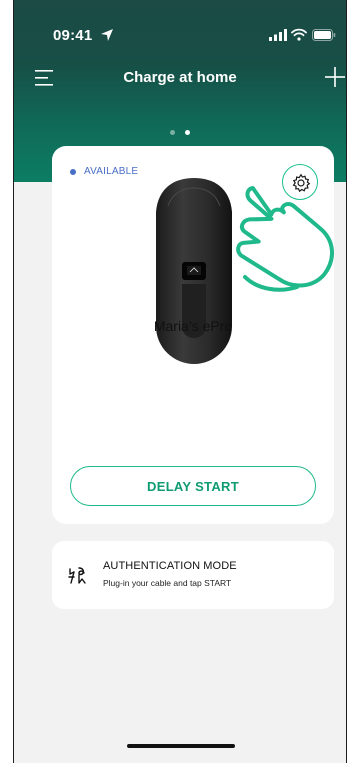 This screenshot has width=360, height=763. I want to click on charger-settings-button, so click(300, 182).